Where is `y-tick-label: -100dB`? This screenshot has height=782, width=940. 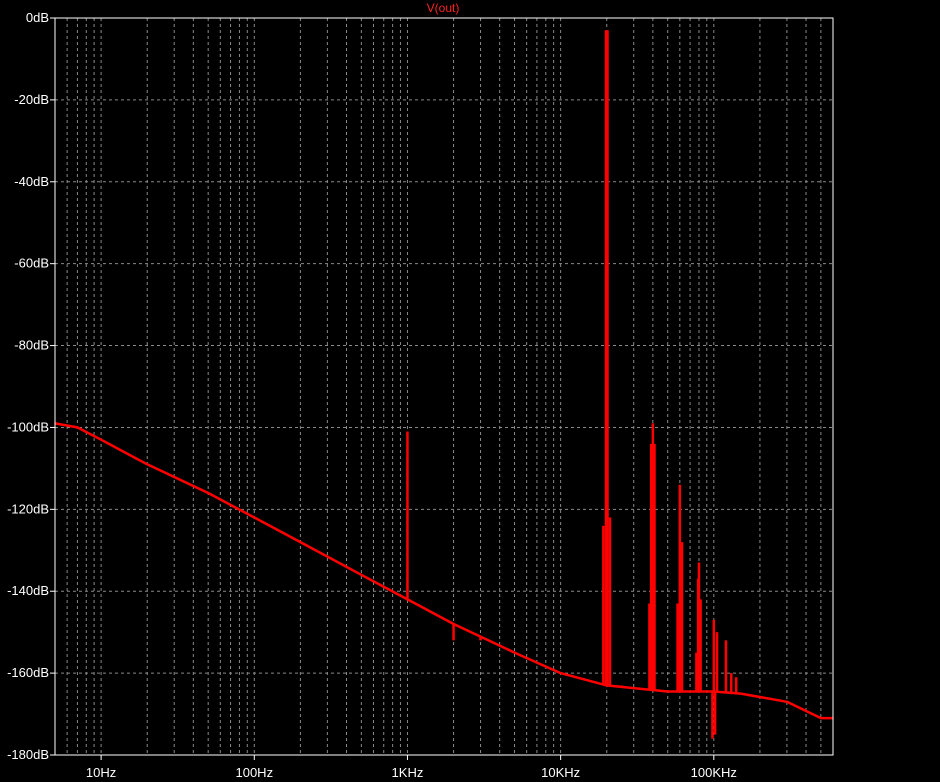
y-tick-label: -100dB is located at coordinates (28, 426).